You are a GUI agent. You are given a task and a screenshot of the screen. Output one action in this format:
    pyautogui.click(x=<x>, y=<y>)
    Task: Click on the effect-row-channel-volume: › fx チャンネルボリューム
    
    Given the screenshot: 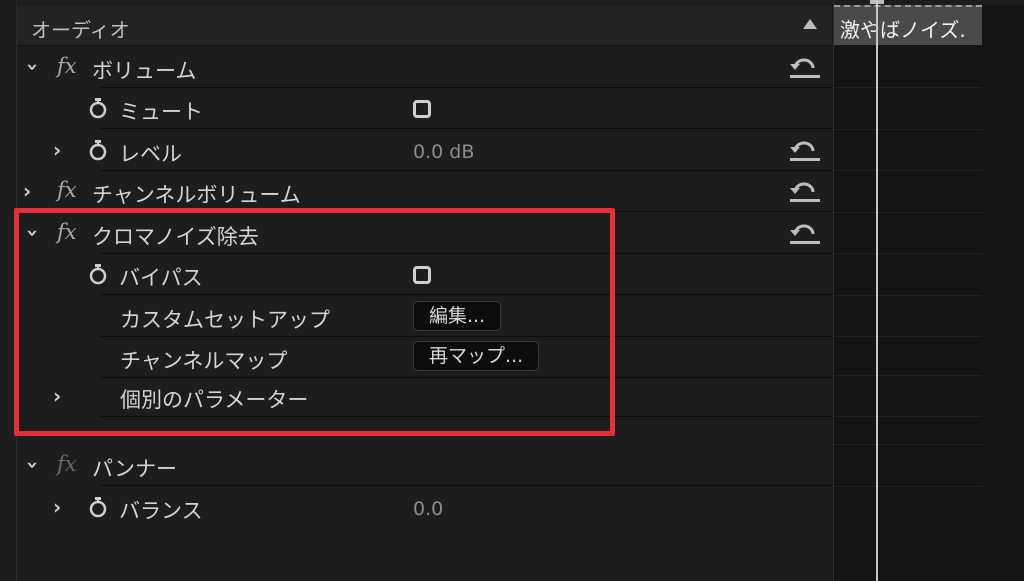 What is the action you would take?
    pyautogui.click(x=424, y=191)
    